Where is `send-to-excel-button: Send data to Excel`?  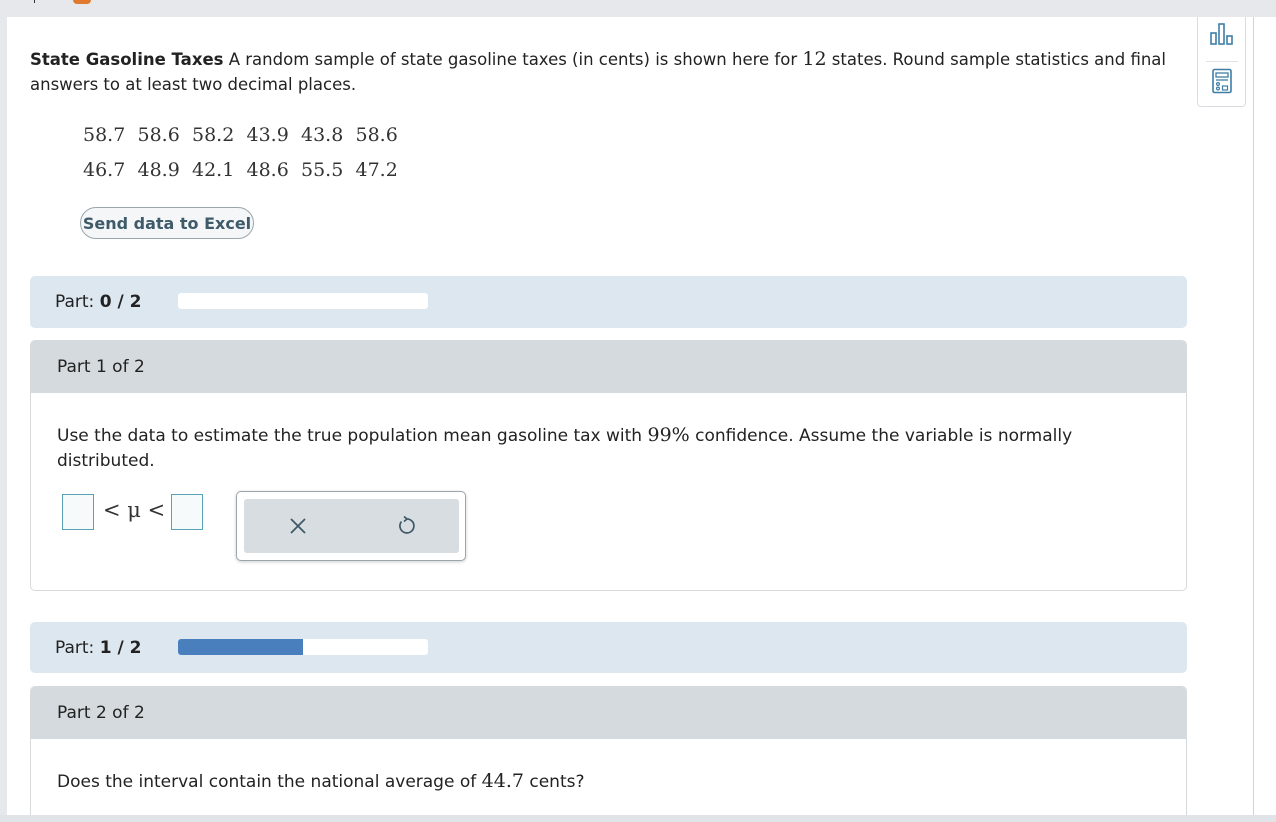
send-to-excel-button: Send data to Excel is located at coordinates (167, 223).